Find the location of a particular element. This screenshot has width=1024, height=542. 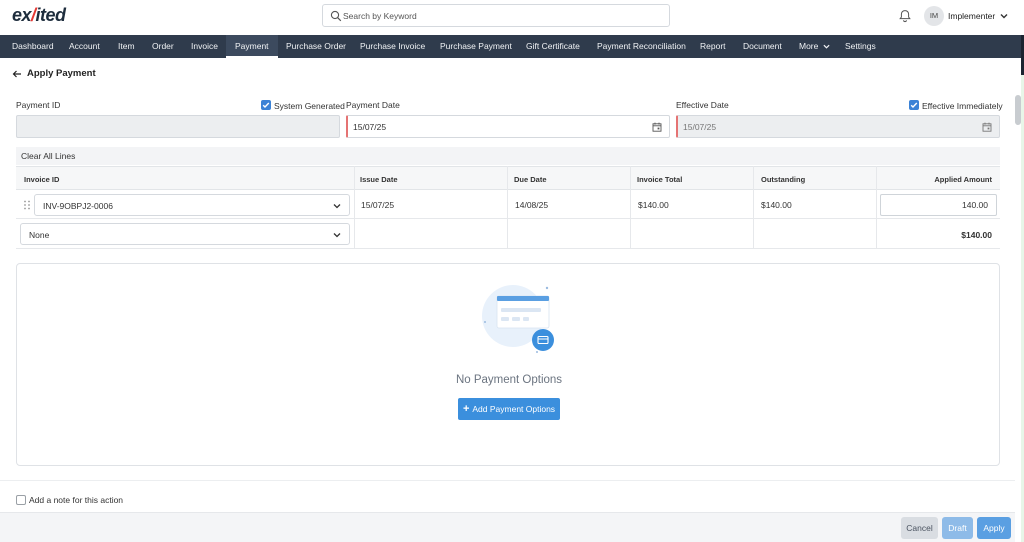

add-payment-options-label: Add Payment Options is located at coordinates (514, 409).